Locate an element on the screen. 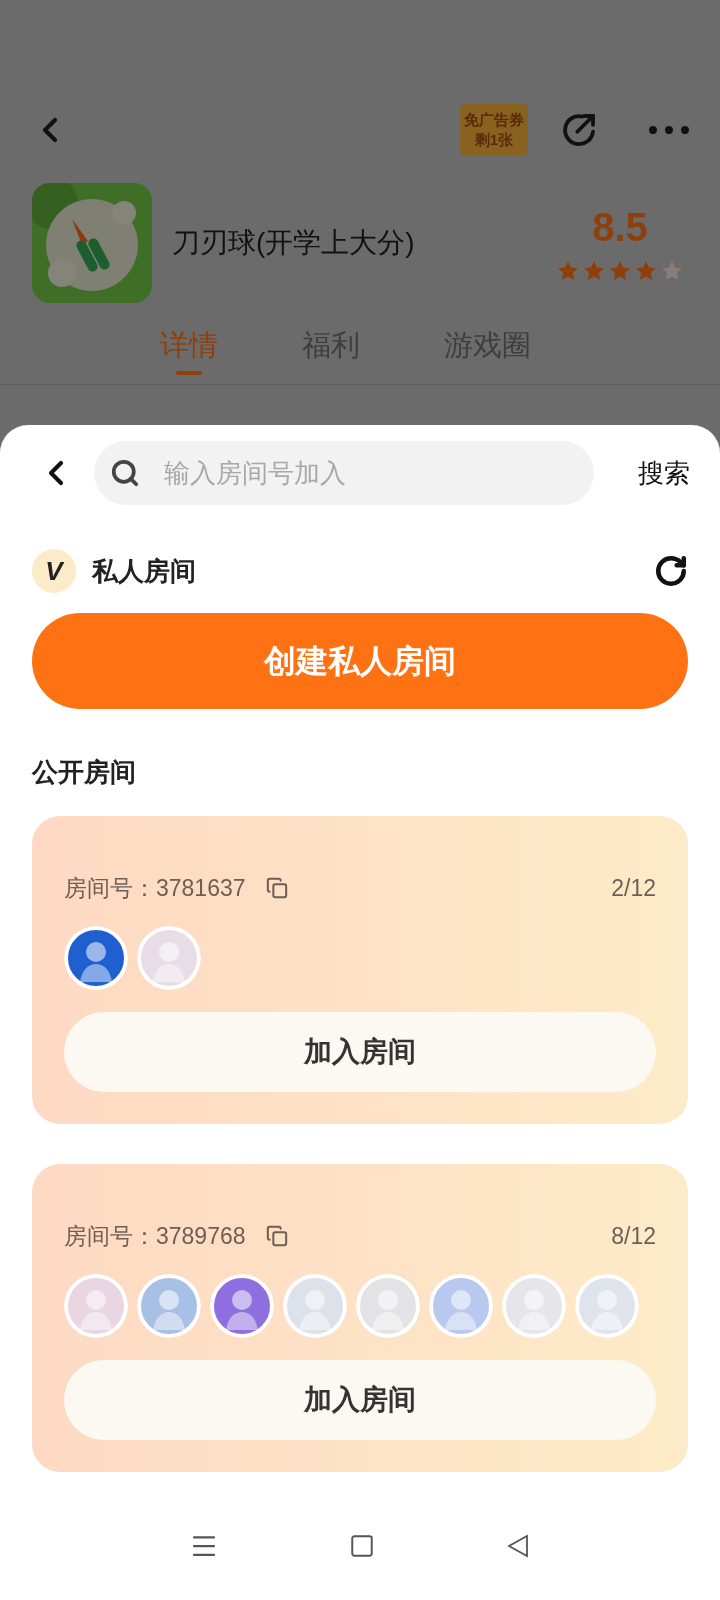 The image size is (720, 1600). game-title: 刀刃球(开学上大分) is located at coordinates (293, 242).